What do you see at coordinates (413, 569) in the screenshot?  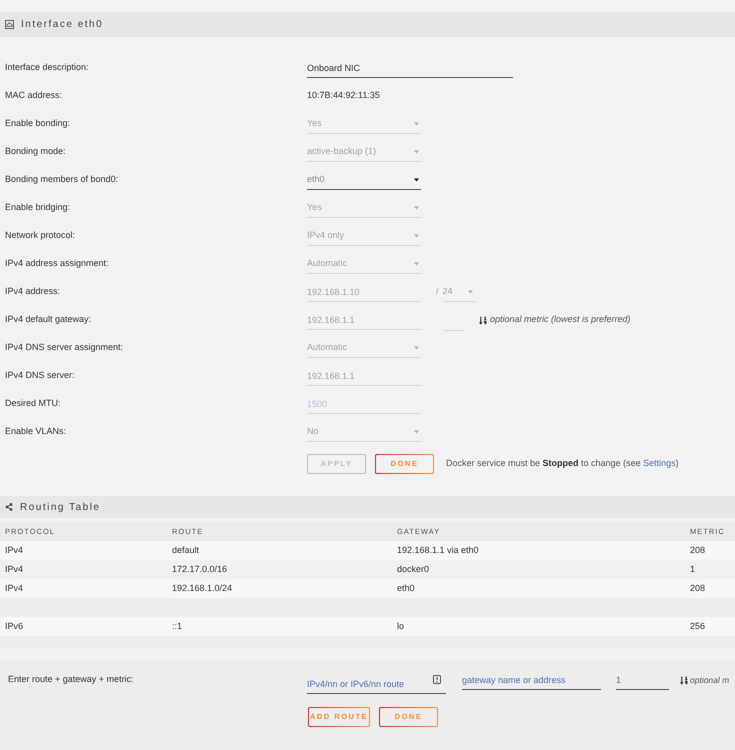 I see `table-cell-text: docker0` at bounding box center [413, 569].